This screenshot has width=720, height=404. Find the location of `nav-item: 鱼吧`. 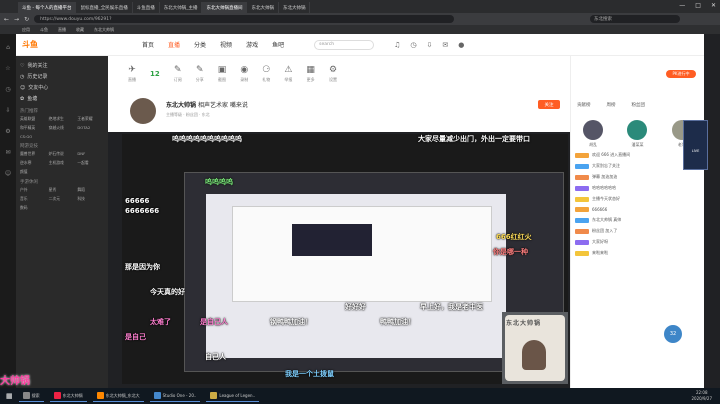

nav-item: 鱼吧 is located at coordinates (278, 44).